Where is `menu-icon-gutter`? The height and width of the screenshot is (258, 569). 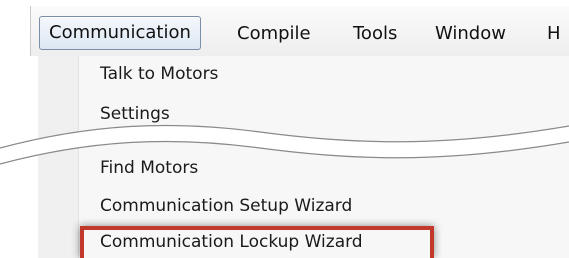
menu-icon-gutter is located at coordinates (58, 157).